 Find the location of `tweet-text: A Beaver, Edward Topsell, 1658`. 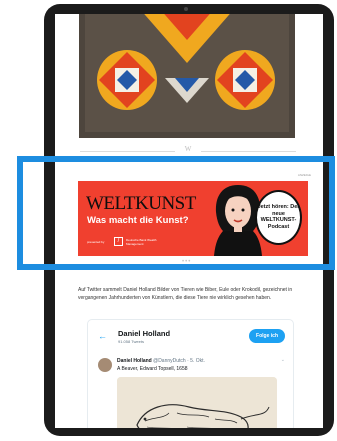

tweet-text: A Beaver, Edward Topsell, 1658 is located at coordinates (152, 369).